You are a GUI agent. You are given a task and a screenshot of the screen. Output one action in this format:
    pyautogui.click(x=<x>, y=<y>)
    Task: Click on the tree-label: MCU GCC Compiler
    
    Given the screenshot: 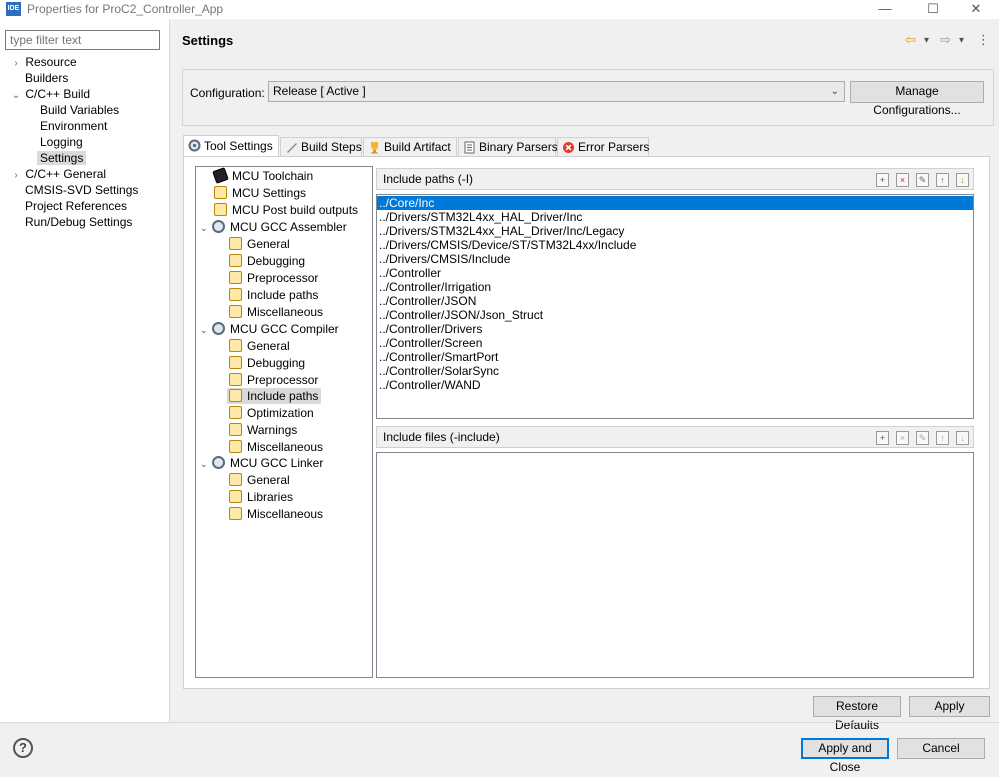 What is the action you would take?
    pyautogui.click(x=284, y=329)
    